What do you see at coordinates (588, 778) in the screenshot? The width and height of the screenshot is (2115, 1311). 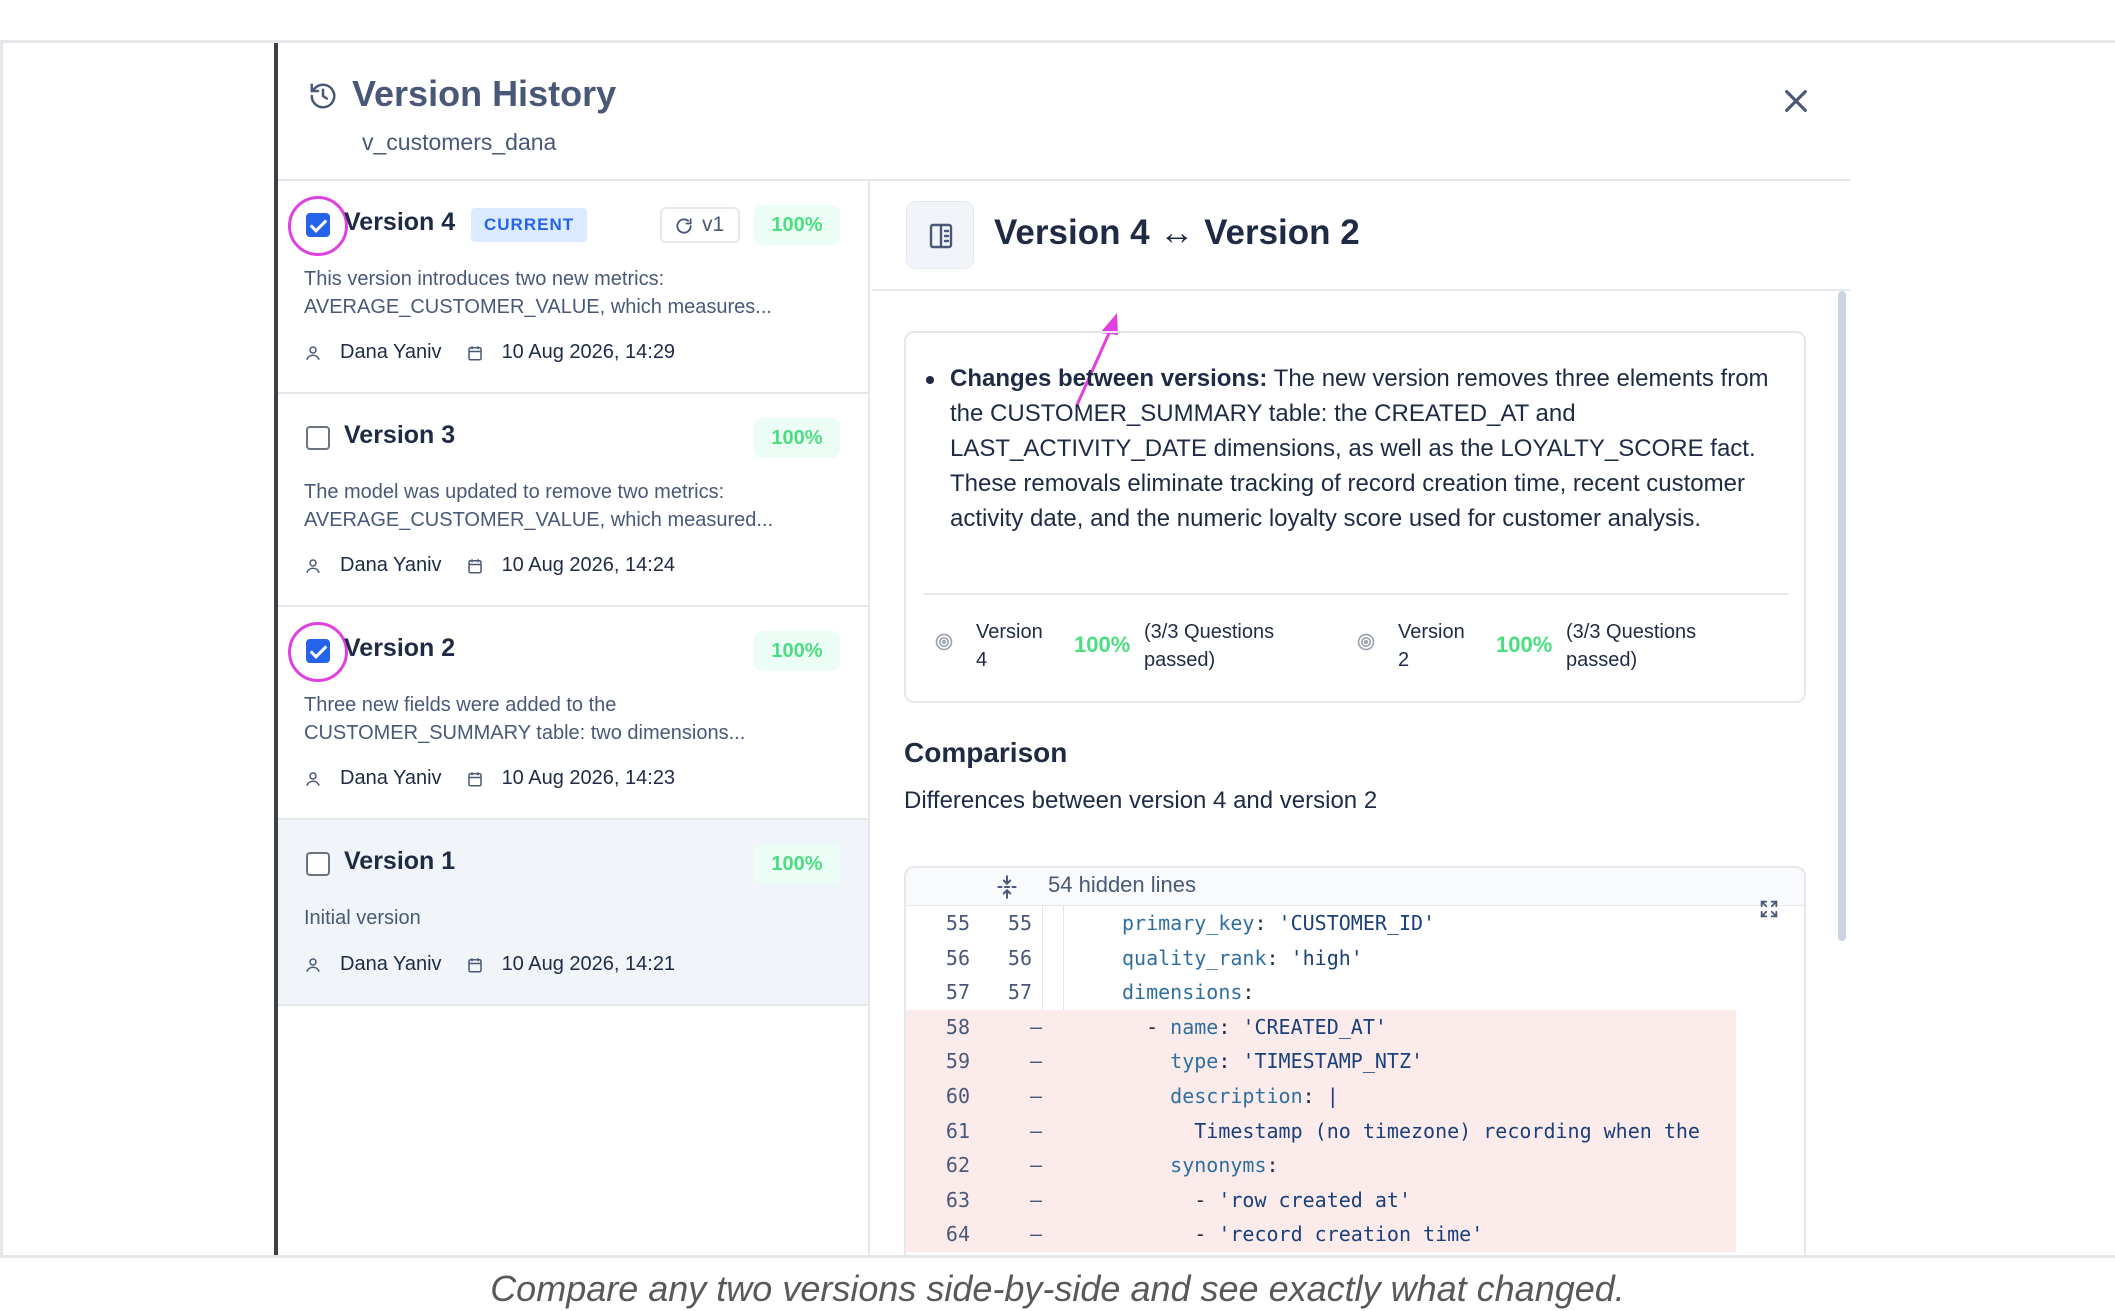 I see `timestamp: 10 Aug 2026, 14:23` at bounding box center [588, 778].